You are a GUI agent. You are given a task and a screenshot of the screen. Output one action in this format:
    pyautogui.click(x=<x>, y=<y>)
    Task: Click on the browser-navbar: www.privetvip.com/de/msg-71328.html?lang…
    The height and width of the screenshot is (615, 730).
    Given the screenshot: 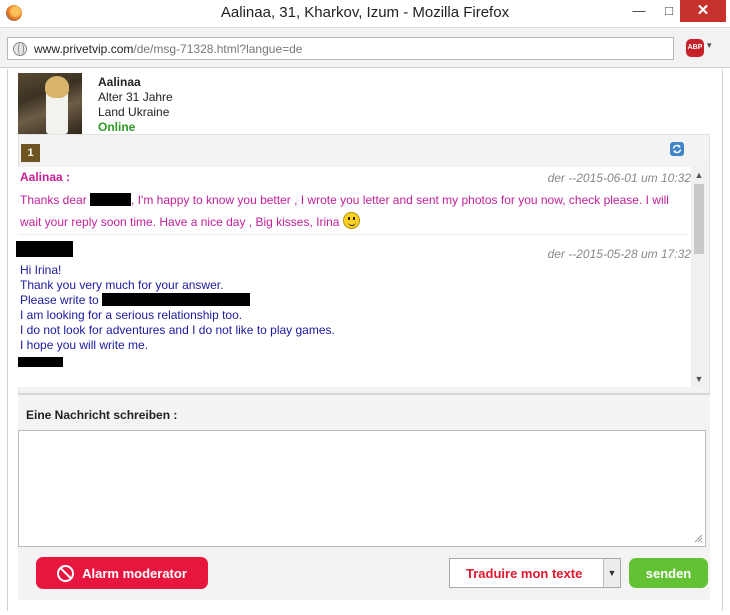 What is the action you would take?
    pyautogui.click(x=365, y=48)
    